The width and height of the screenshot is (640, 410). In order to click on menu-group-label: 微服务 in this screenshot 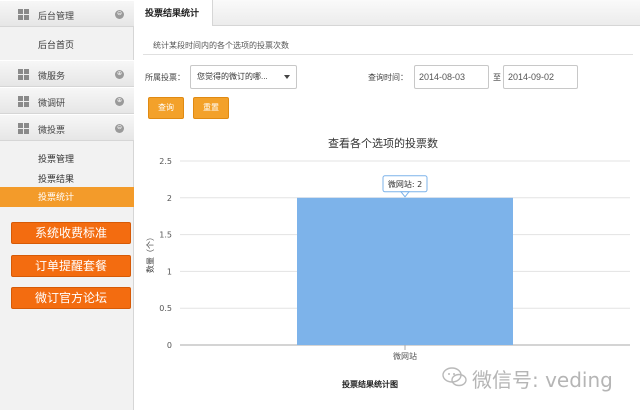, I will do `click(52, 76)`.